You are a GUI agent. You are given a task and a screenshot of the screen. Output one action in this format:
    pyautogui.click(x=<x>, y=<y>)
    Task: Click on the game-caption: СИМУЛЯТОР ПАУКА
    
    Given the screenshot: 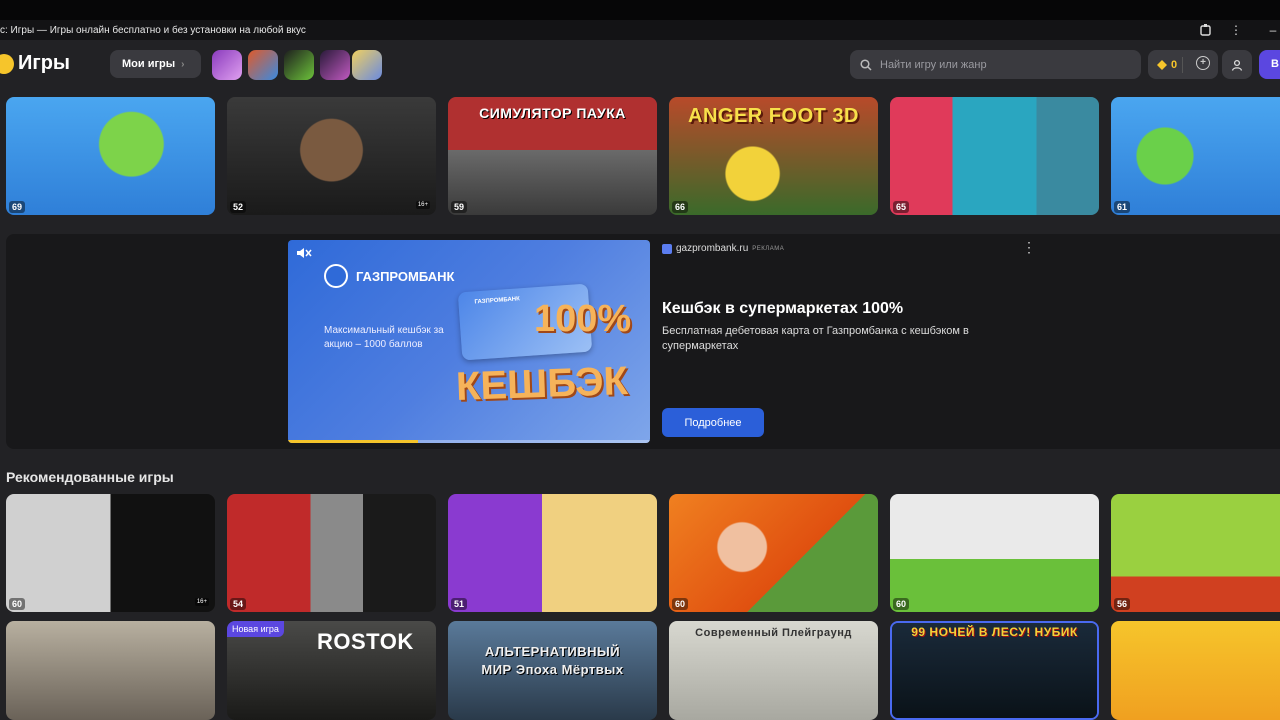 What is the action you would take?
    pyautogui.click(x=552, y=113)
    